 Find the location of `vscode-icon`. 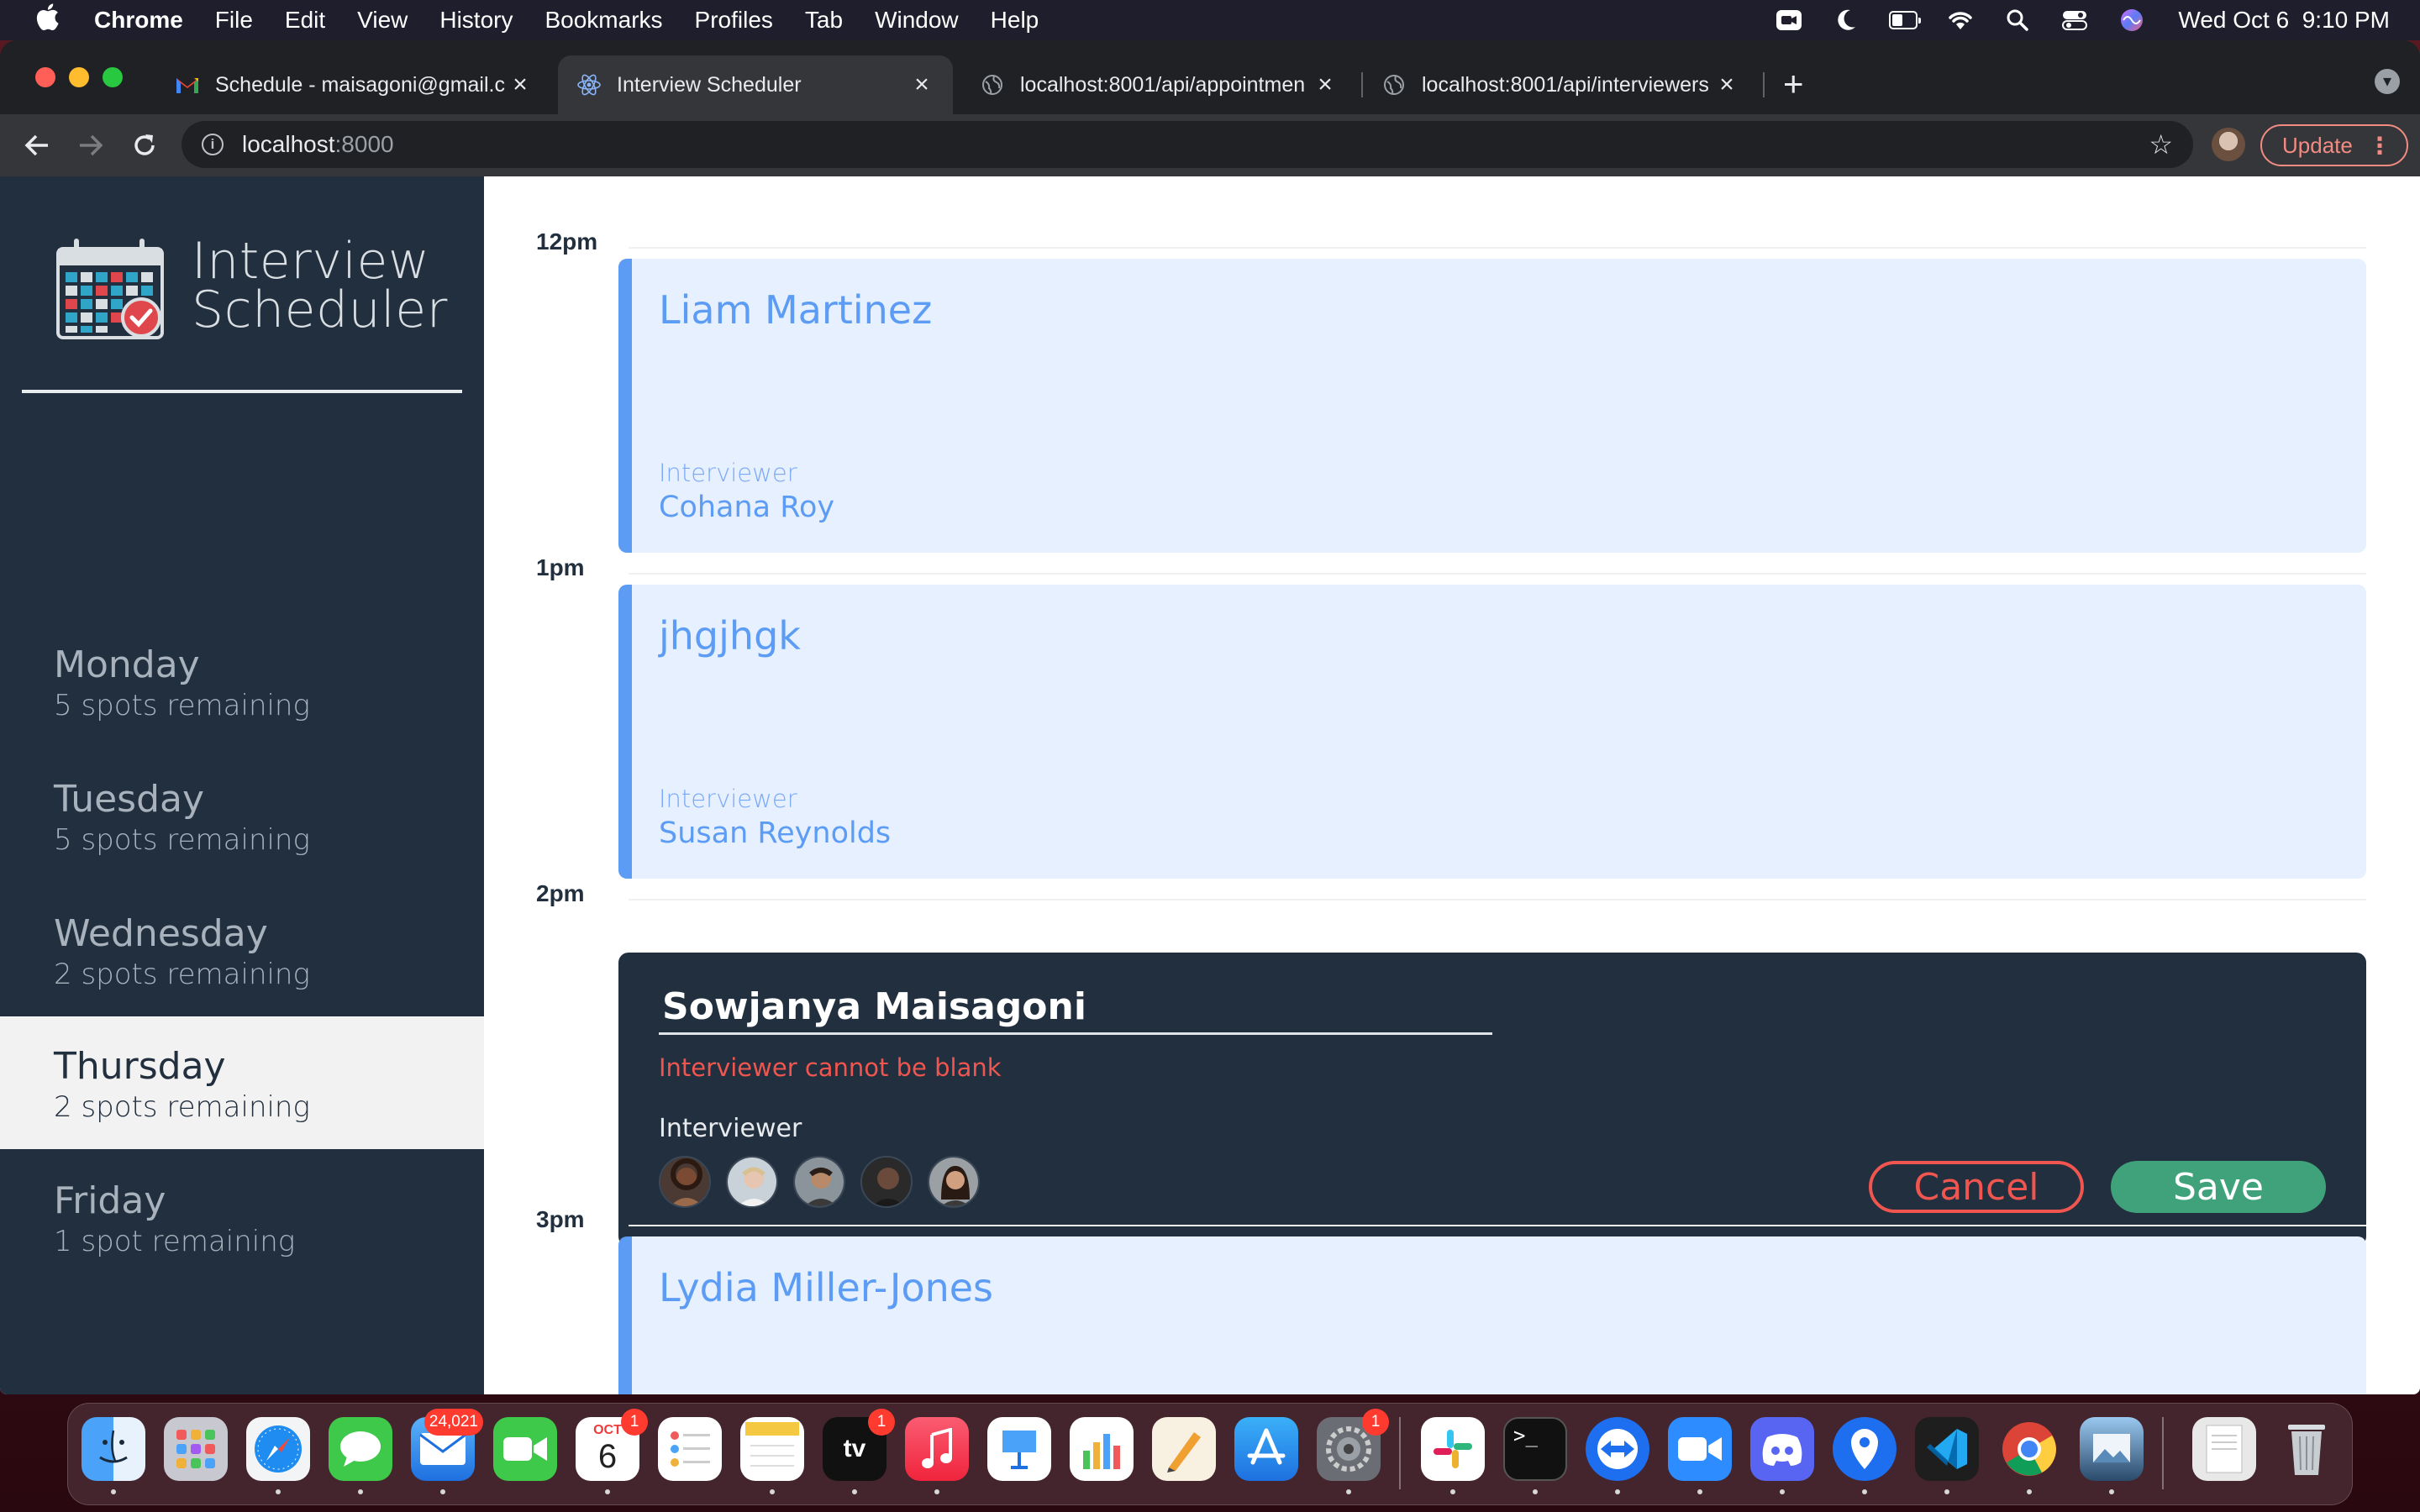

vscode-icon is located at coordinates (1947, 1449).